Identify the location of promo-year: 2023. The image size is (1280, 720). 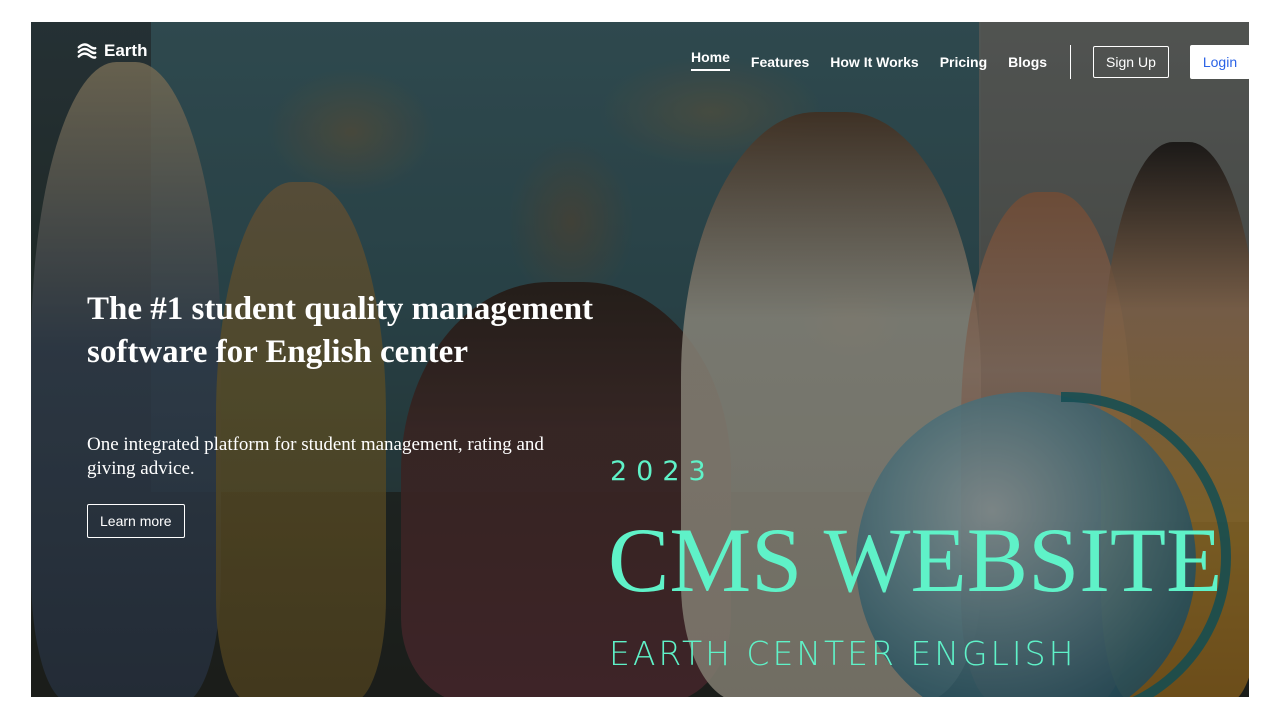
(662, 471).